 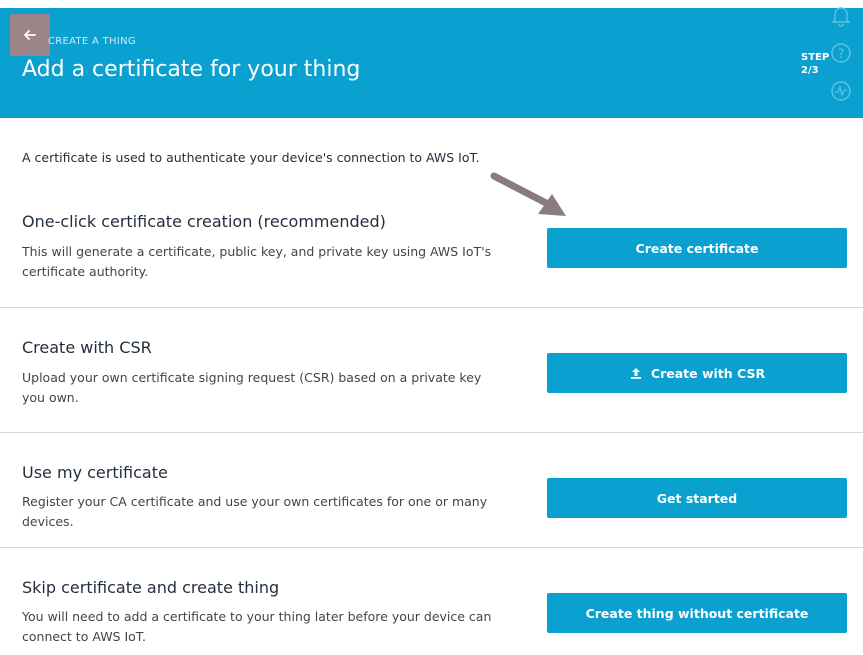 I want to click on section-heading: Create with CSR, so click(x=87, y=347).